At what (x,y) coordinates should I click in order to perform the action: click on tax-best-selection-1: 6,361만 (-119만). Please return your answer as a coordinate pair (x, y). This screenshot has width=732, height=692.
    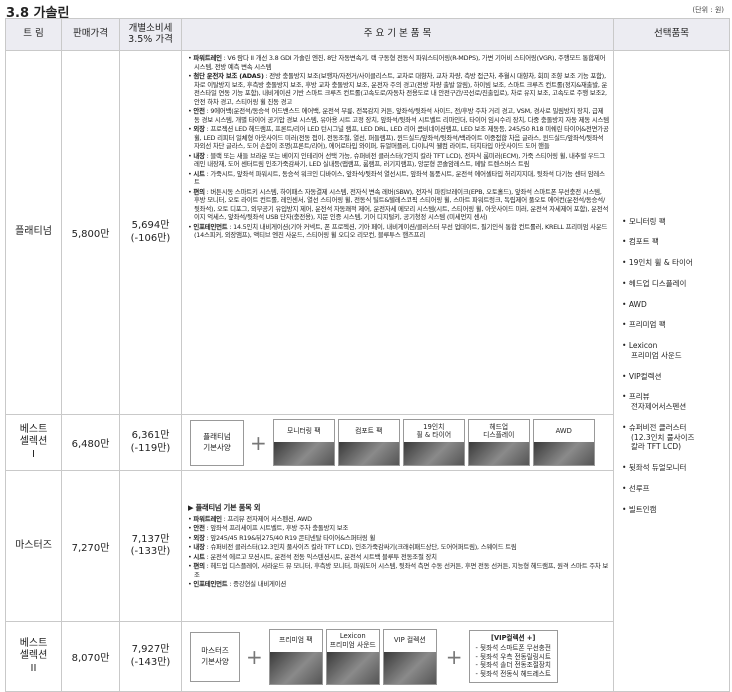
    Looking at the image, I should click on (150, 442).